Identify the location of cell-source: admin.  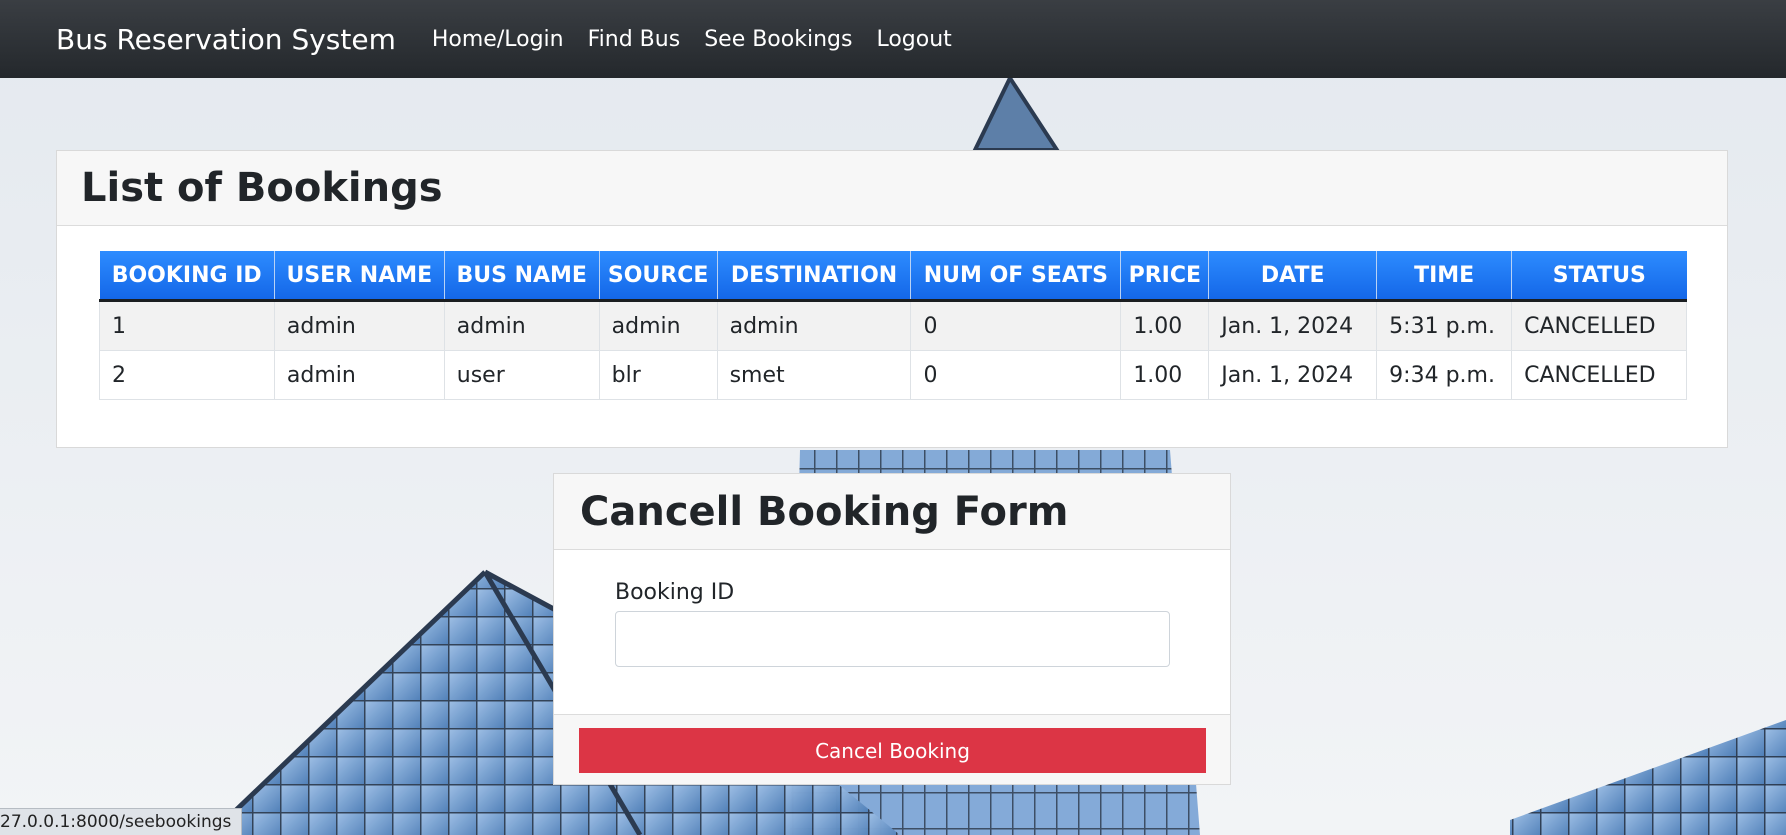
(658, 325).